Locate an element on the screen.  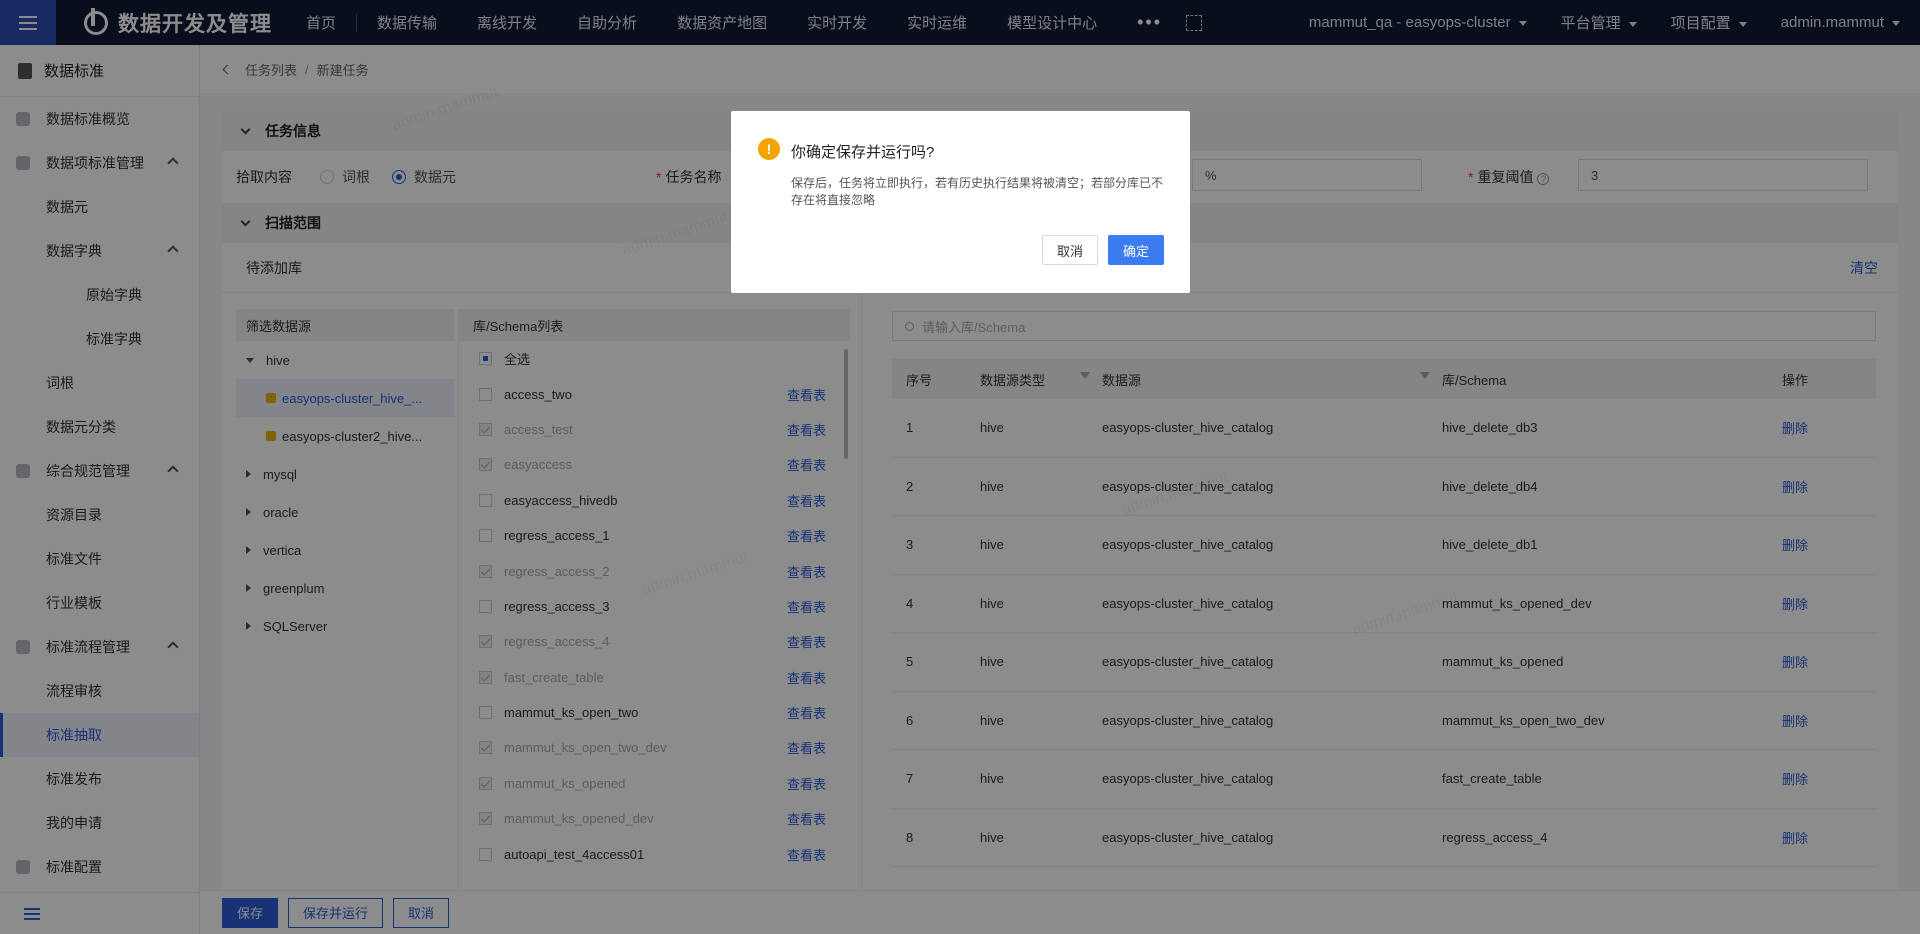
dialog-cancel-button: 取消 is located at coordinates (1069, 250).